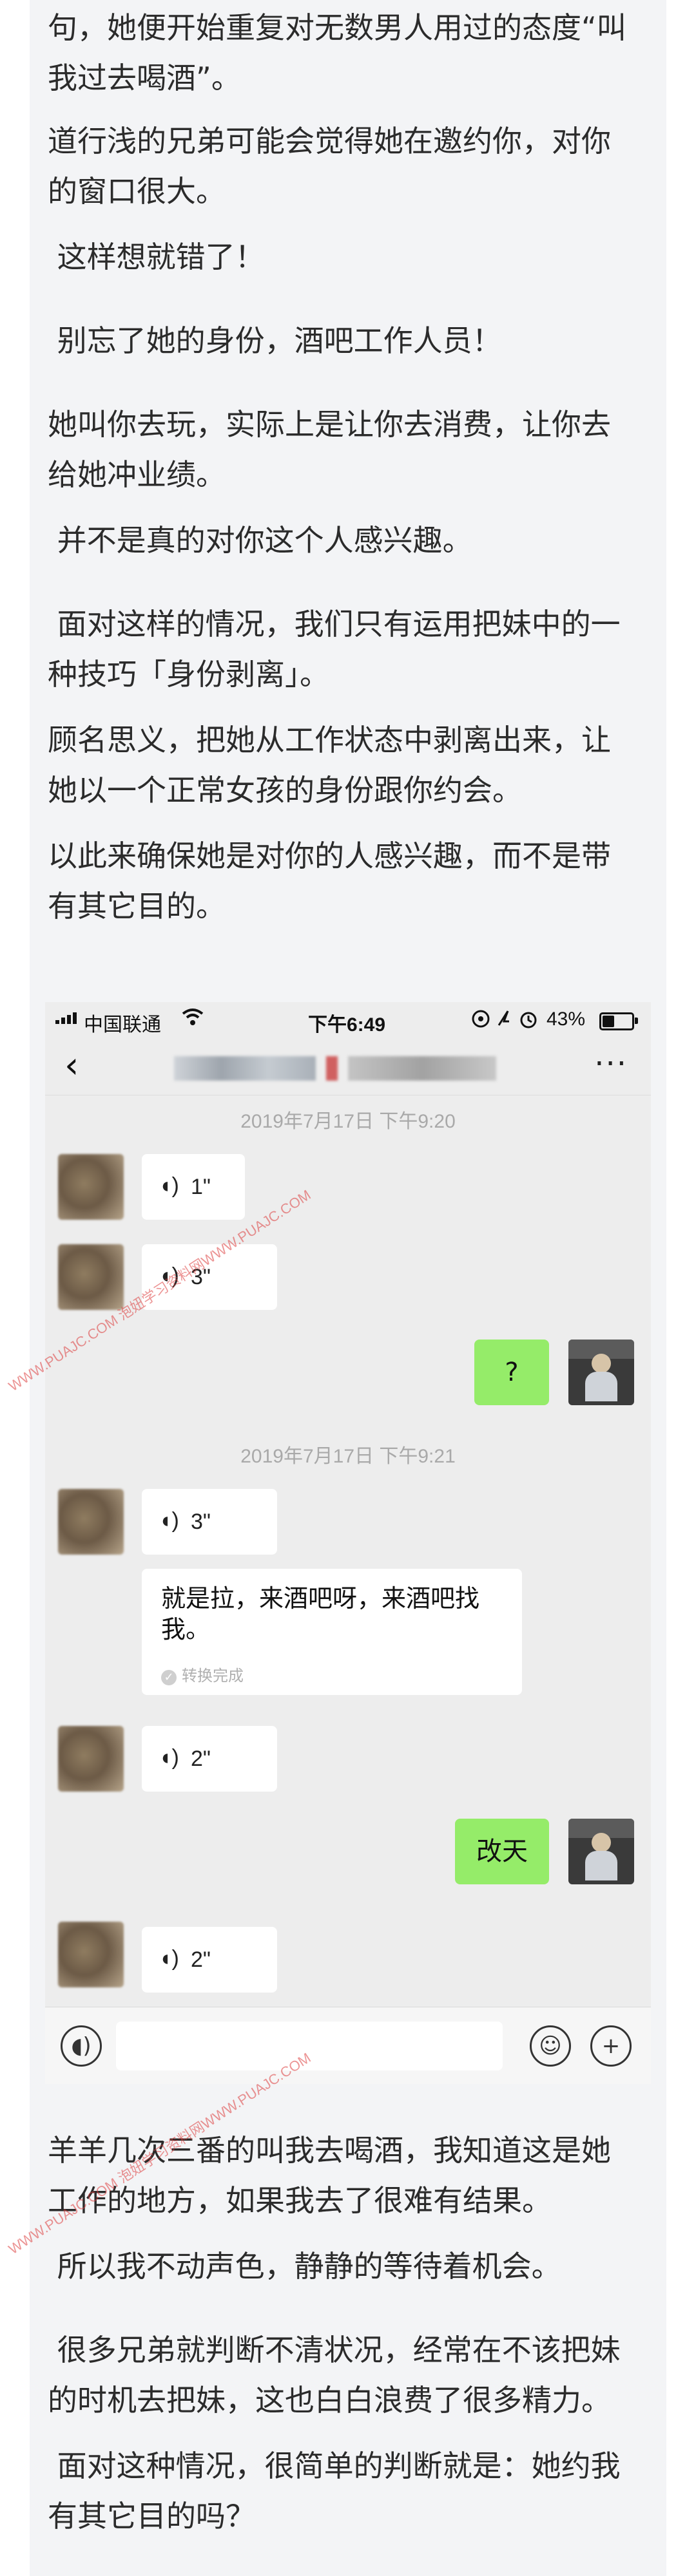 This screenshot has height=2576, width=696. I want to click on my-message: ?, so click(512, 1372).